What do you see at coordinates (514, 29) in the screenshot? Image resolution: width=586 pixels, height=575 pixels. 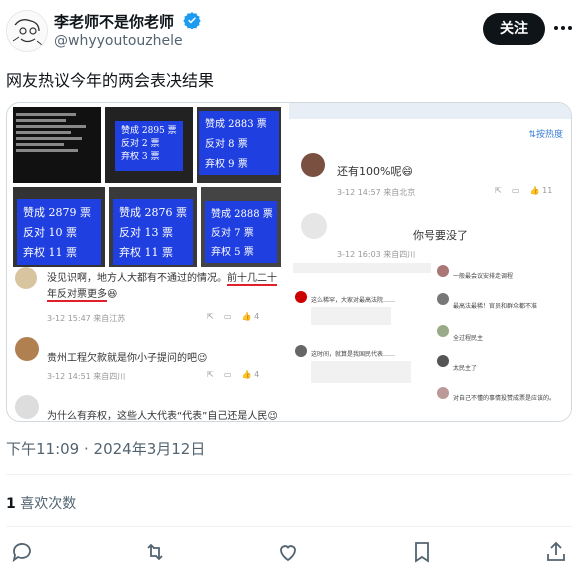 I see `follow-button: 关注` at bounding box center [514, 29].